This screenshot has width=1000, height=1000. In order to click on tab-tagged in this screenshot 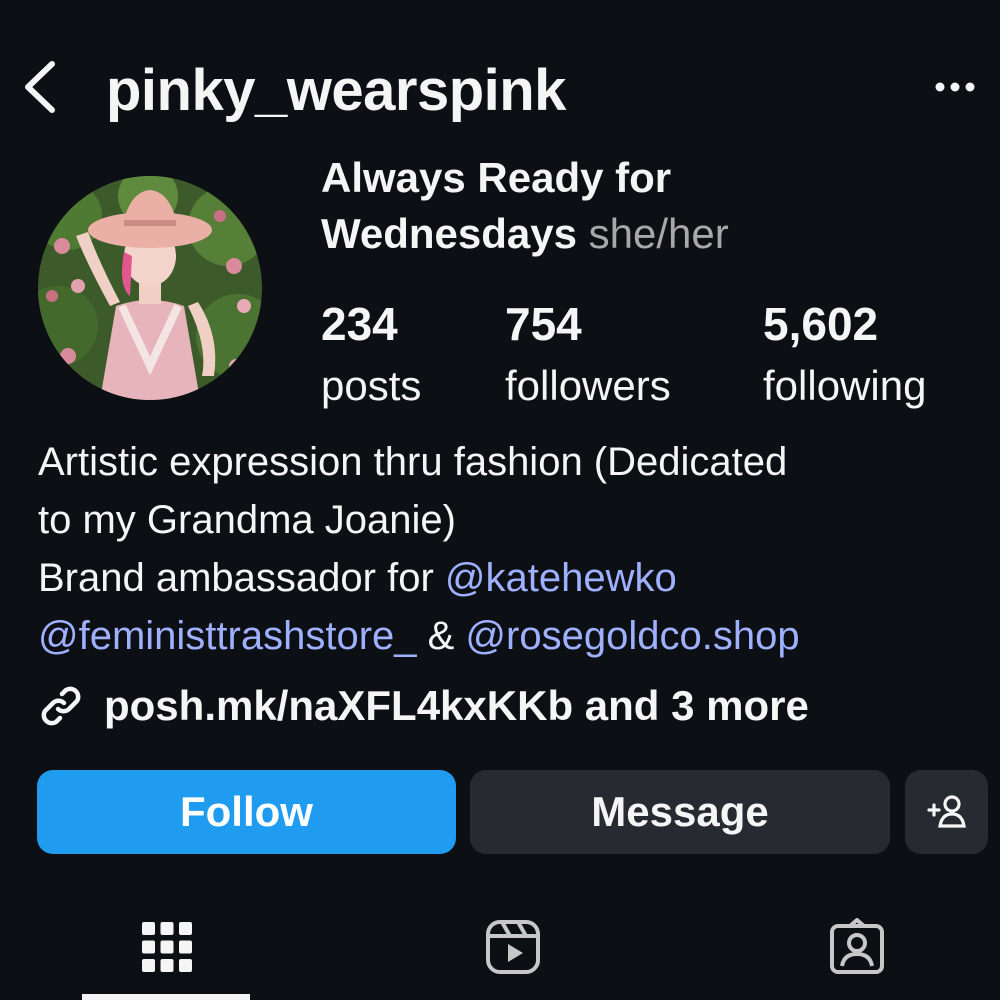, I will do `click(857, 947)`.